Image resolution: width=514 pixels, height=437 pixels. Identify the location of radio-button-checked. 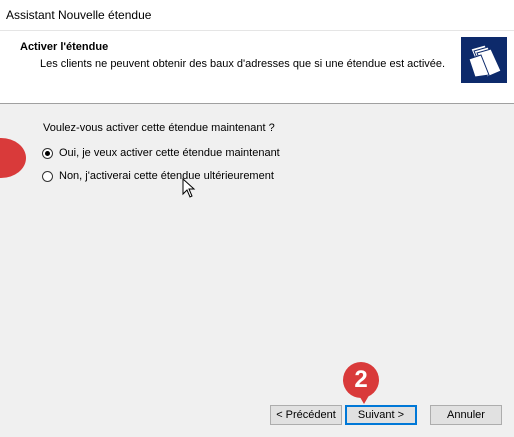
(47, 153).